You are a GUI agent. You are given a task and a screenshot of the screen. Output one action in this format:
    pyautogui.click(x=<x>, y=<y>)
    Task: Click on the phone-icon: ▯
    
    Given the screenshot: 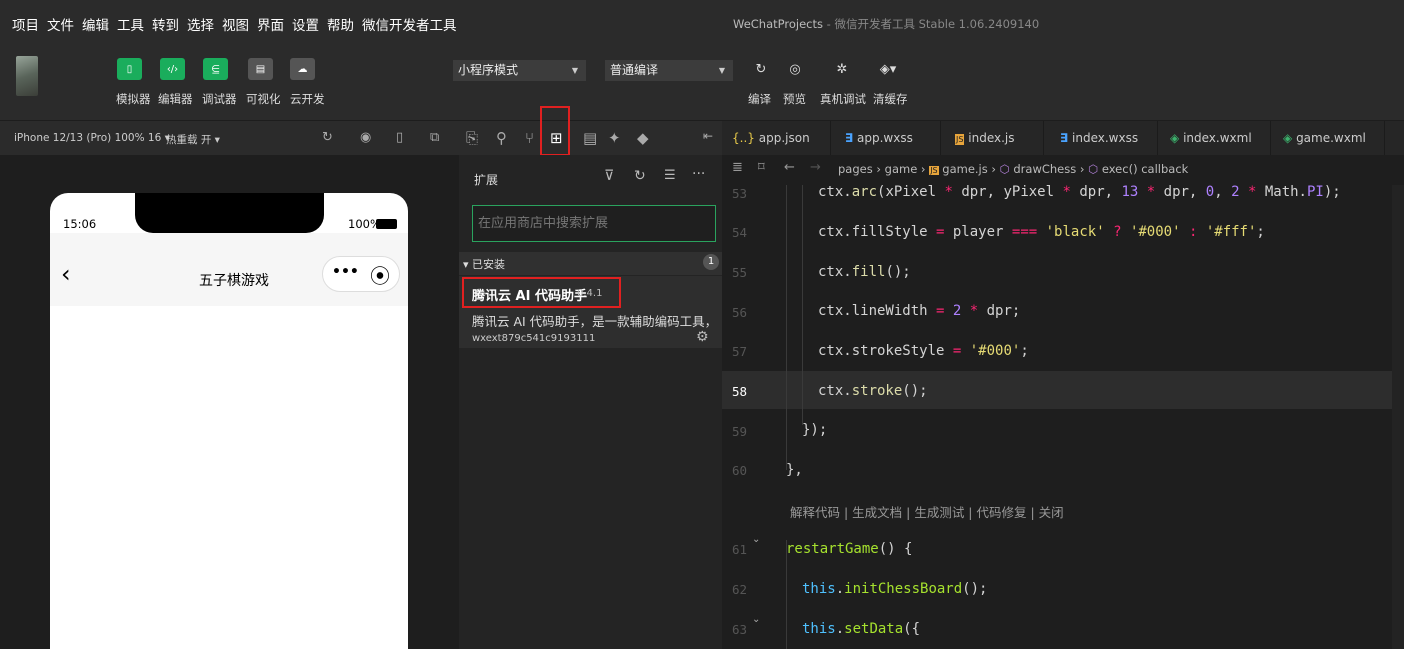 What is the action you would take?
    pyautogui.click(x=129, y=69)
    